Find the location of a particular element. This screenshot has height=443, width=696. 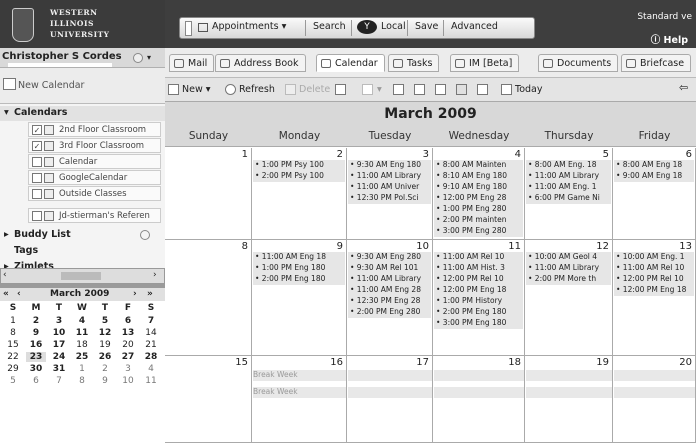

appointment: • 11:00 AM Eng. 1 is located at coordinates (568, 187).